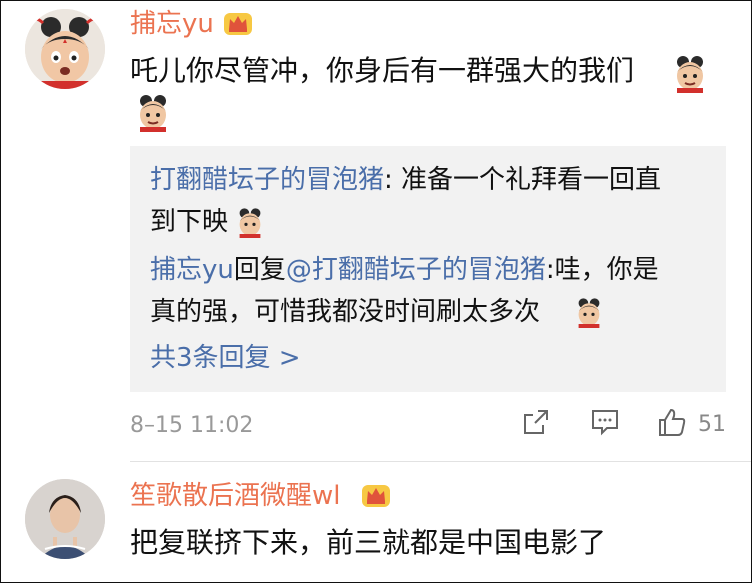  Describe the element at coordinates (523, 180) in the screenshot. I see `reply-text: : 准备一个礼拜看一回直` at that location.